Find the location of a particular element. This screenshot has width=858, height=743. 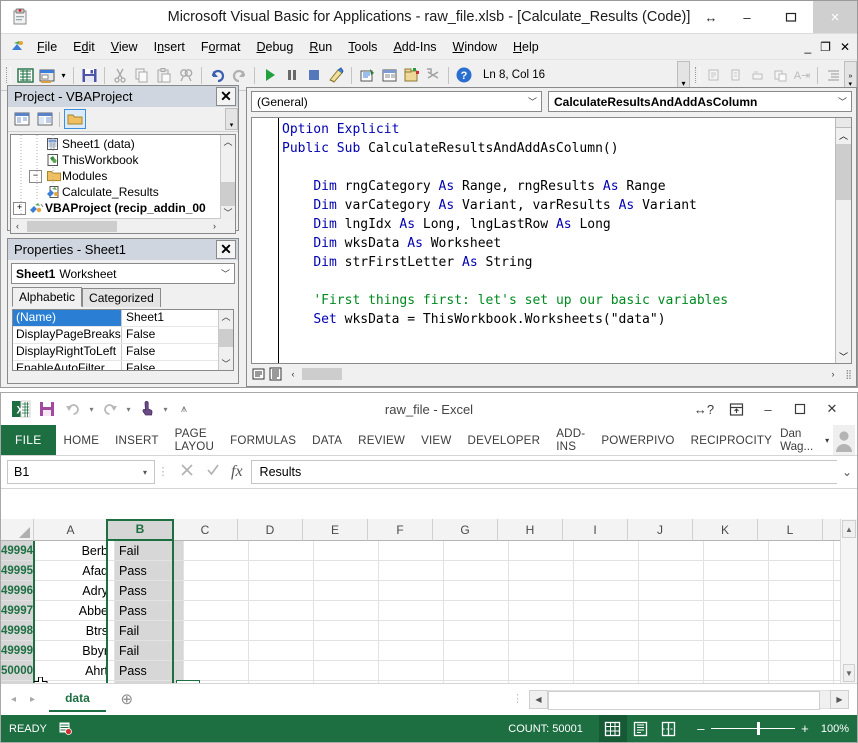

zoom-slider-track is located at coordinates (752, 728).